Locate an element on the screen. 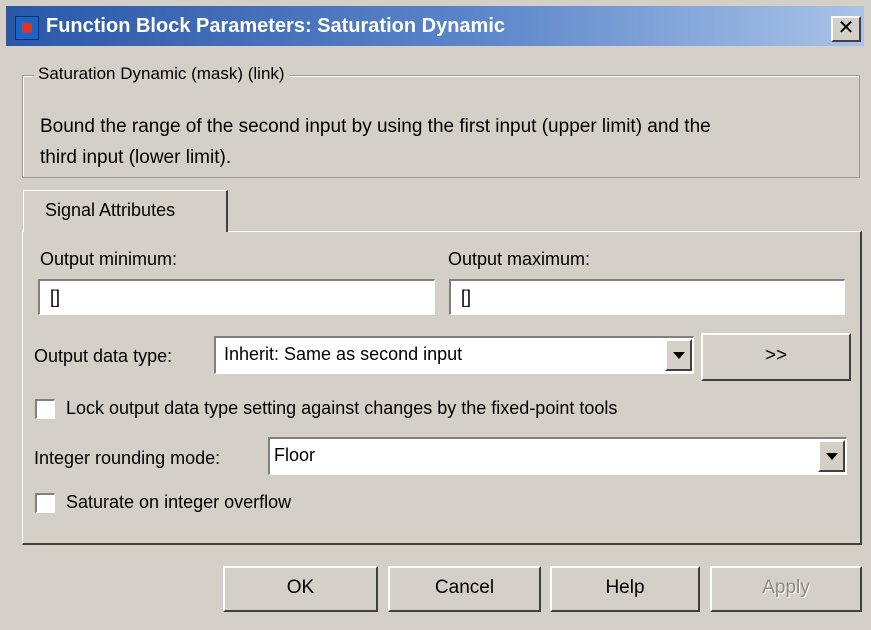 The image size is (871, 630). data-type-assistant-button: >> is located at coordinates (776, 357).